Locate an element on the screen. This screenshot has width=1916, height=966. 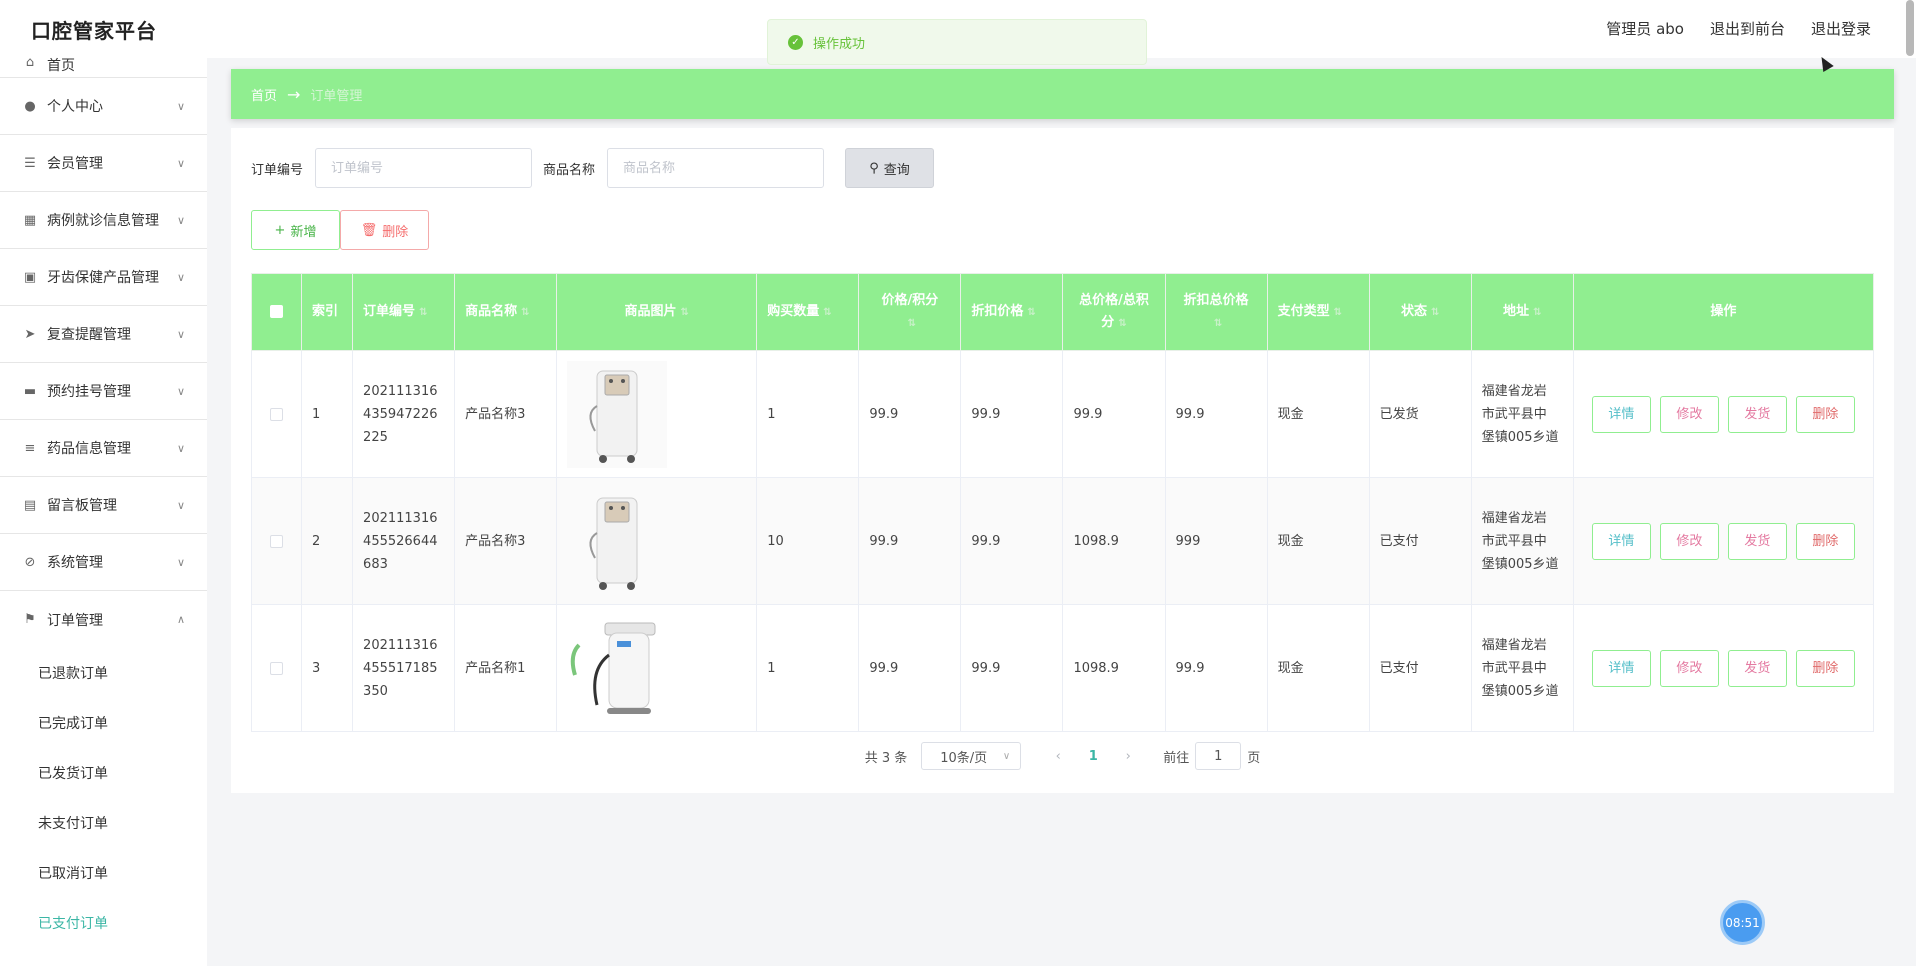
sidebar-item-orders: ⚑ 订单管理 ∧ is located at coordinates (103, 619).